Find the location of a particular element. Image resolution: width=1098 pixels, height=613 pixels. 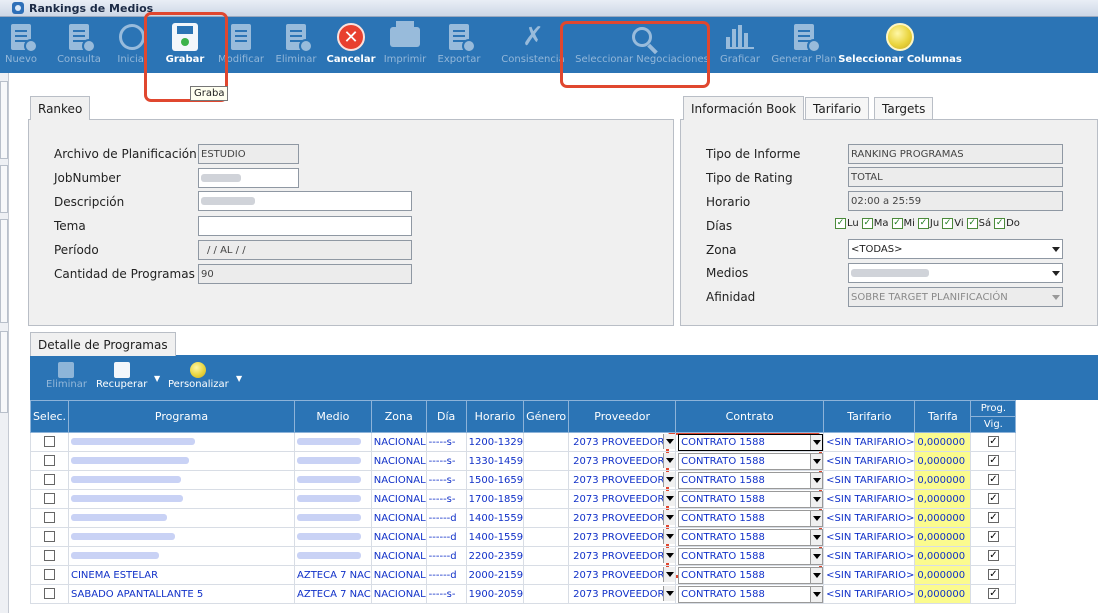

tab-detalle-programas: Detalle de Programas is located at coordinates (103, 344).